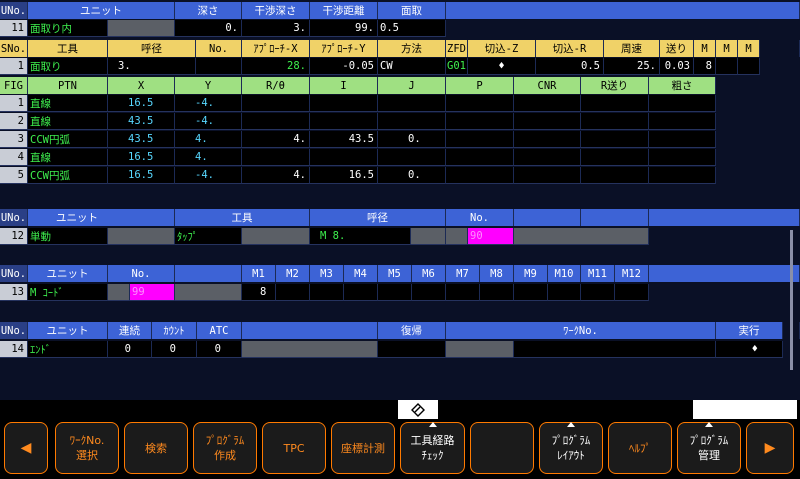 Image resolution: width=800 pixels, height=479 pixels. Describe the element at coordinates (615, 349) in the screenshot. I see `work-no-value` at that location.